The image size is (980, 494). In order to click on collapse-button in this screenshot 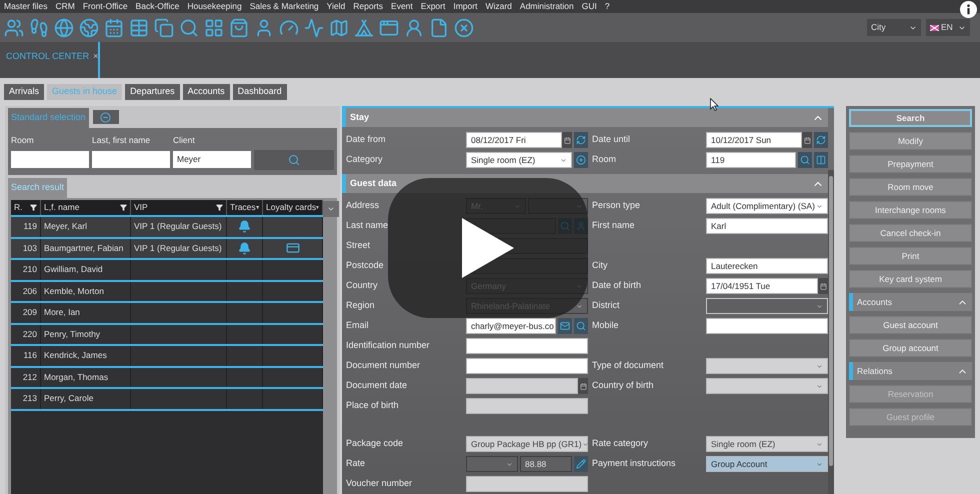, I will do `click(105, 117)`.